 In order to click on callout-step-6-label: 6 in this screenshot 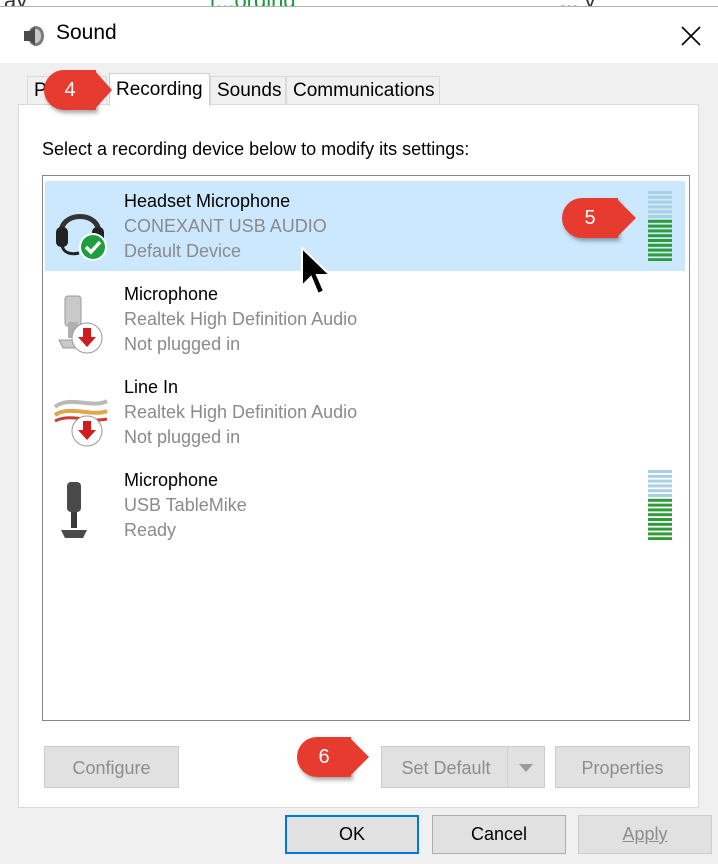, I will do `click(324, 757)`.